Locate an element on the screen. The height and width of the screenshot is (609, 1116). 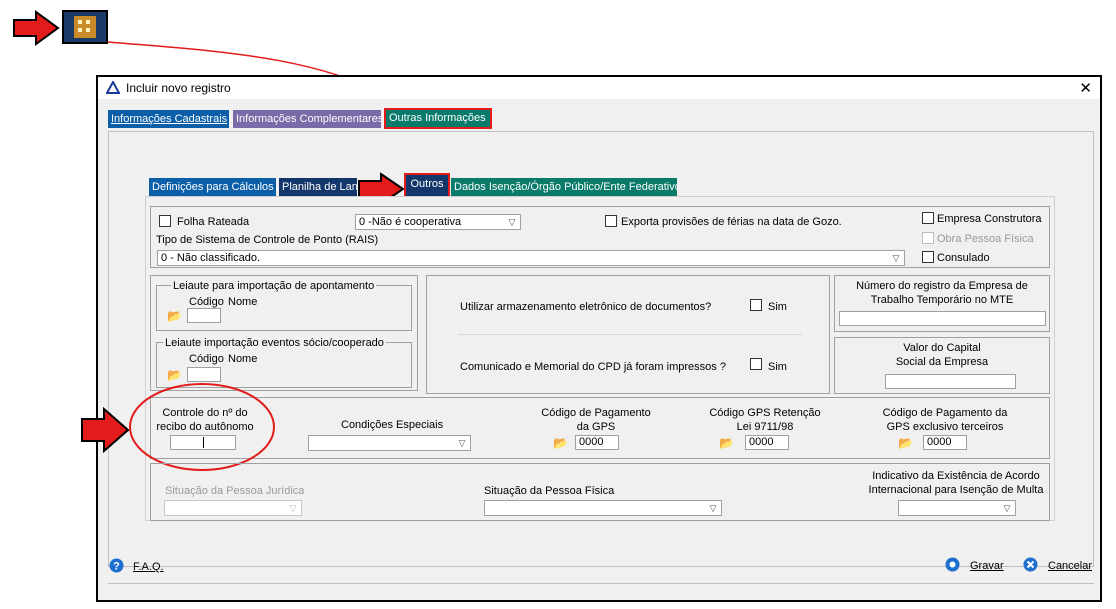
text-cursor is located at coordinates (203, 442).